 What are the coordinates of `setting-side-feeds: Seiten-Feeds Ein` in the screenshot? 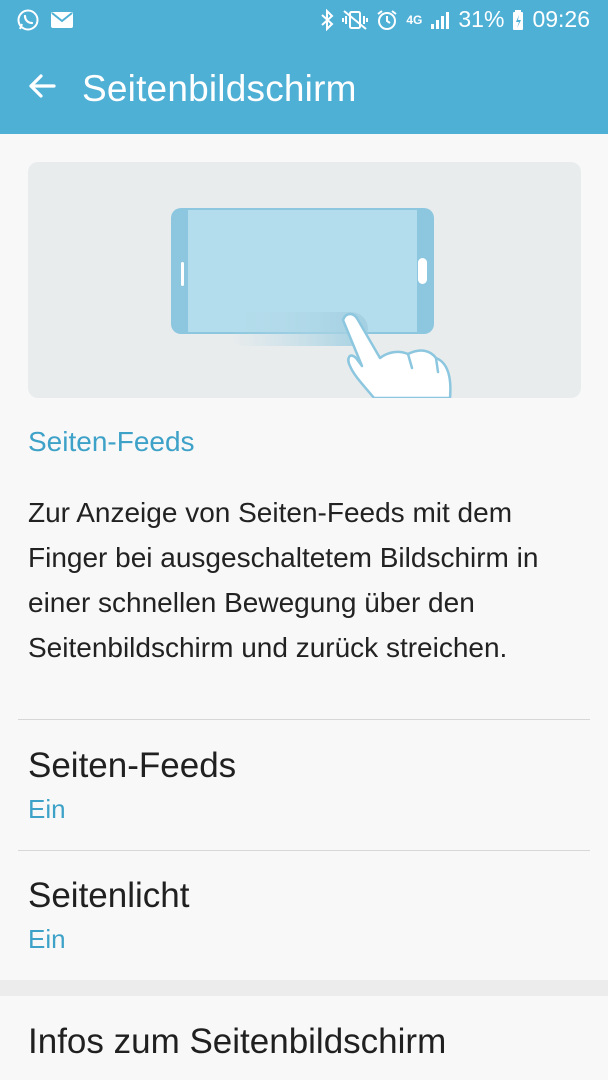 It's located at (304, 798).